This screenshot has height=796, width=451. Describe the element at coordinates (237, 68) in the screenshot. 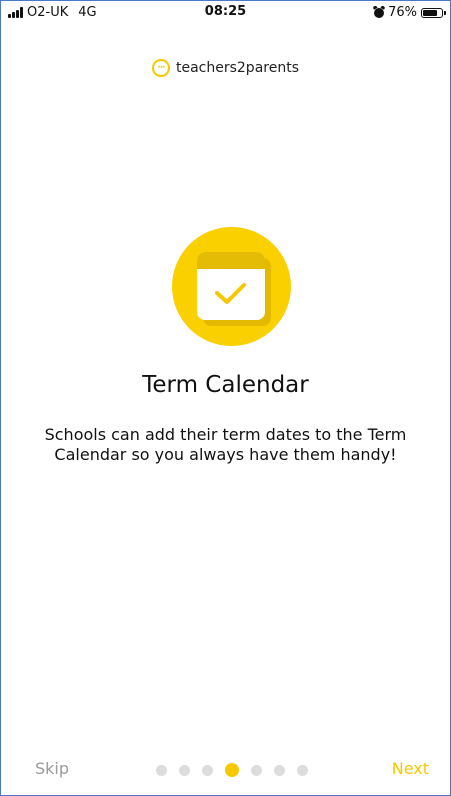

I see `brand-name: teachers2parents` at that location.